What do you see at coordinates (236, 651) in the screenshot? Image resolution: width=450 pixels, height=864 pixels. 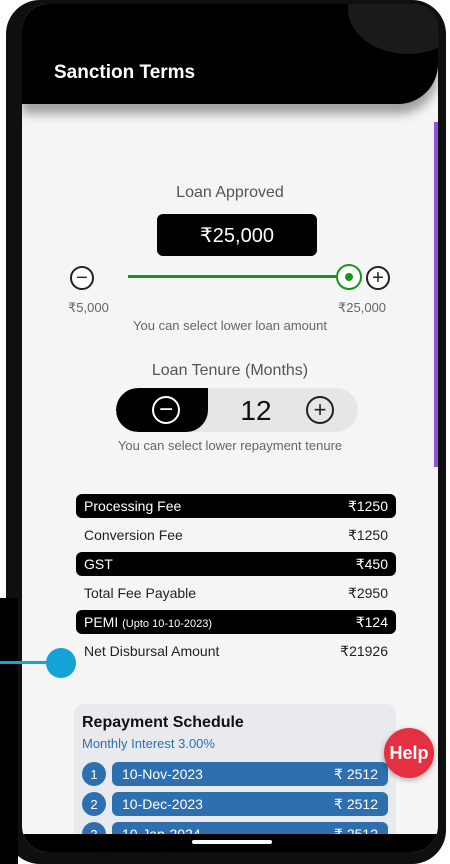 I see `fee-row-net-disbursal: Net Disbursal Amount ₹21926` at bounding box center [236, 651].